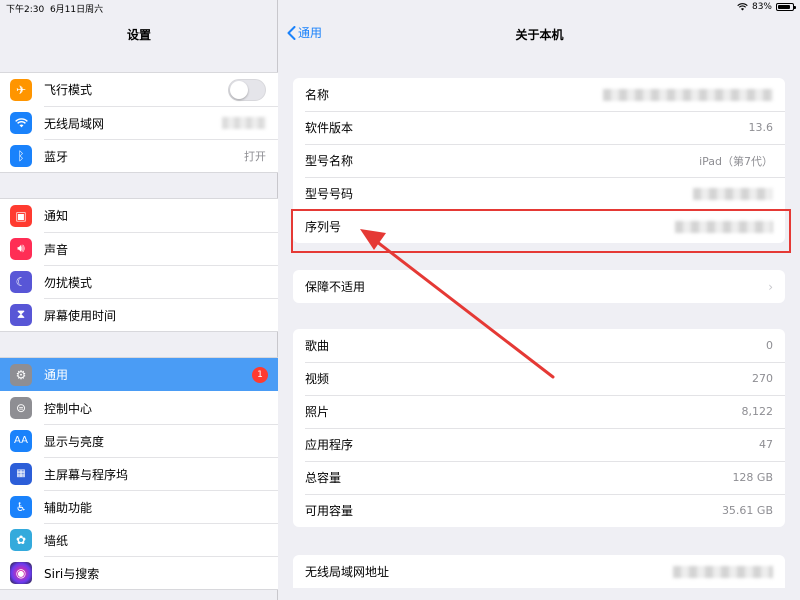 This screenshot has height=600, width=800. I want to click on siri-icon: ◉, so click(21, 572).